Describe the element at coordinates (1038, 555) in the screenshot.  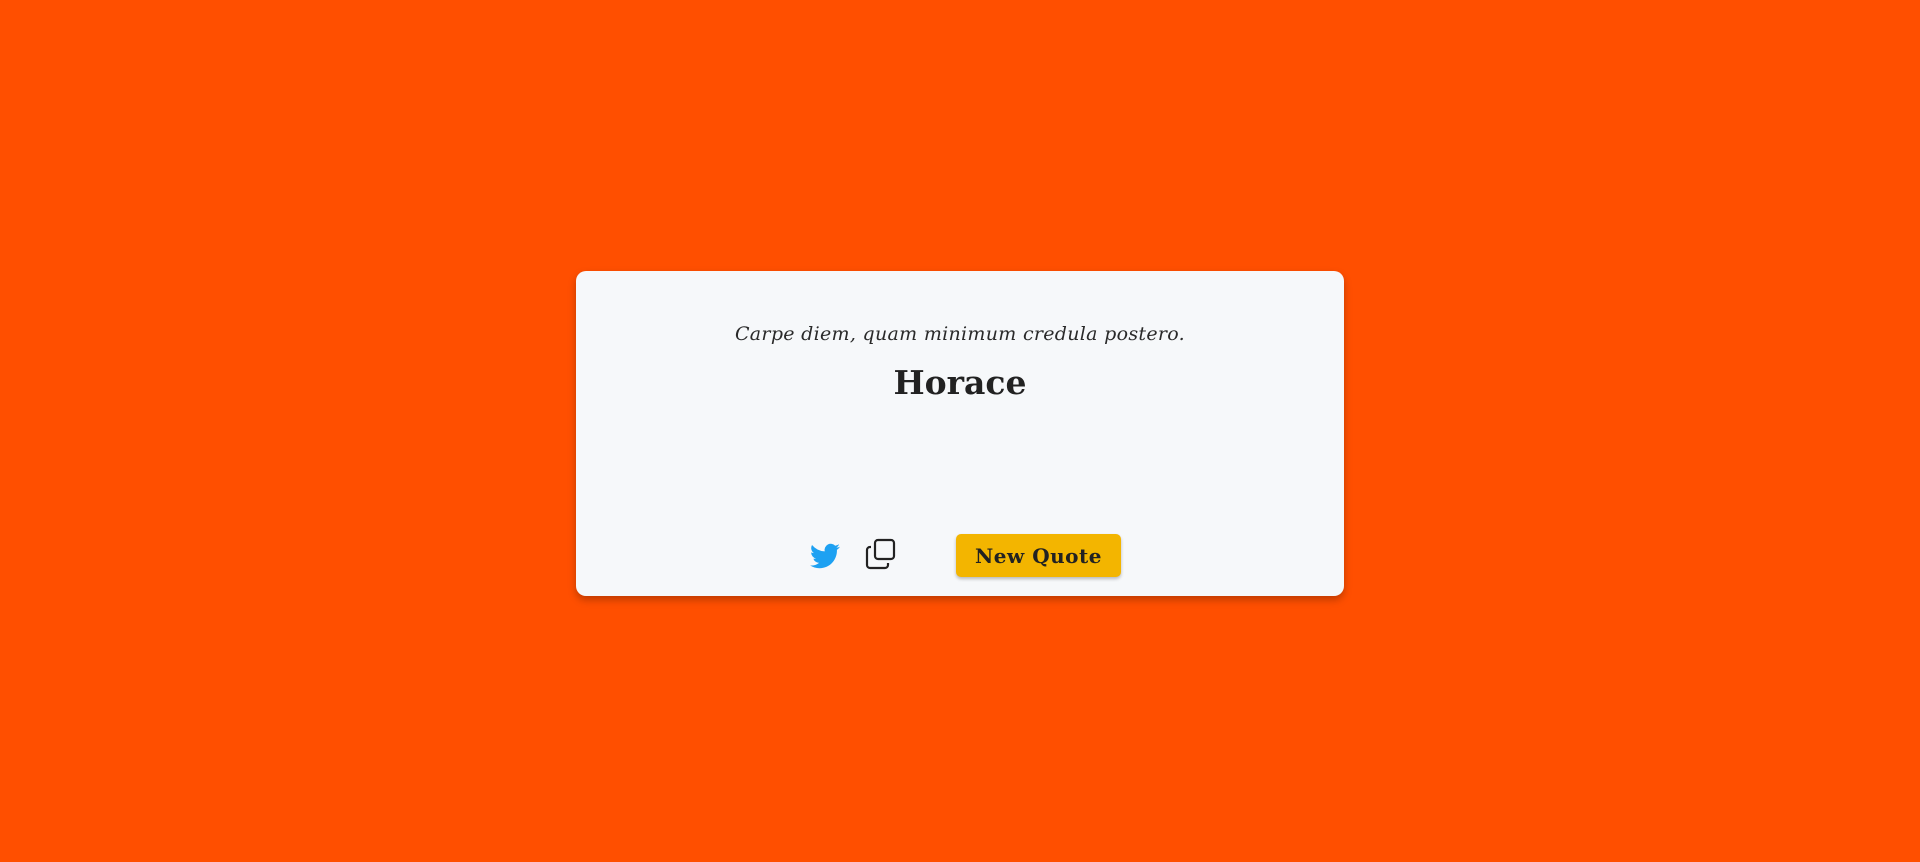
I see `new-quote-button: New Quote` at that location.